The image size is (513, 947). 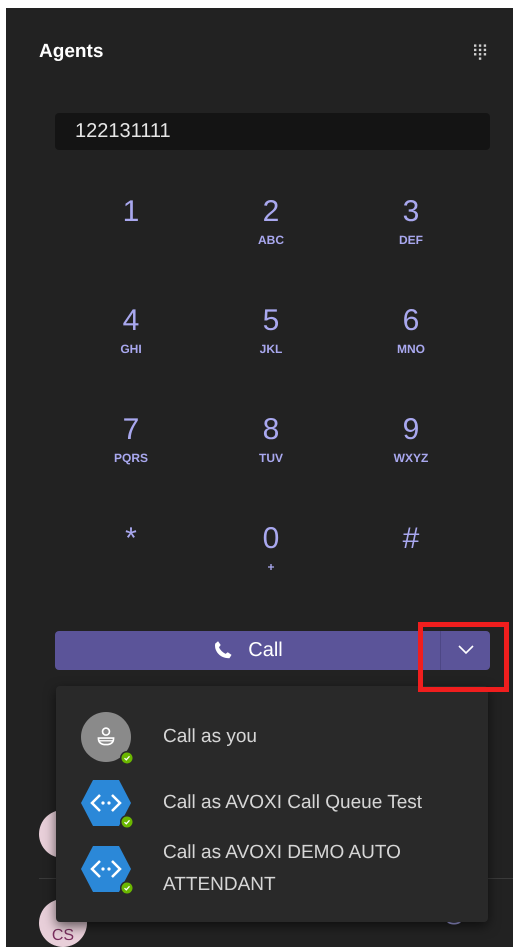 What do you see at coordinates (272, 131) in the screenshot?
I see `phone-number-field: 122131111` at bounding box center [272, 131].